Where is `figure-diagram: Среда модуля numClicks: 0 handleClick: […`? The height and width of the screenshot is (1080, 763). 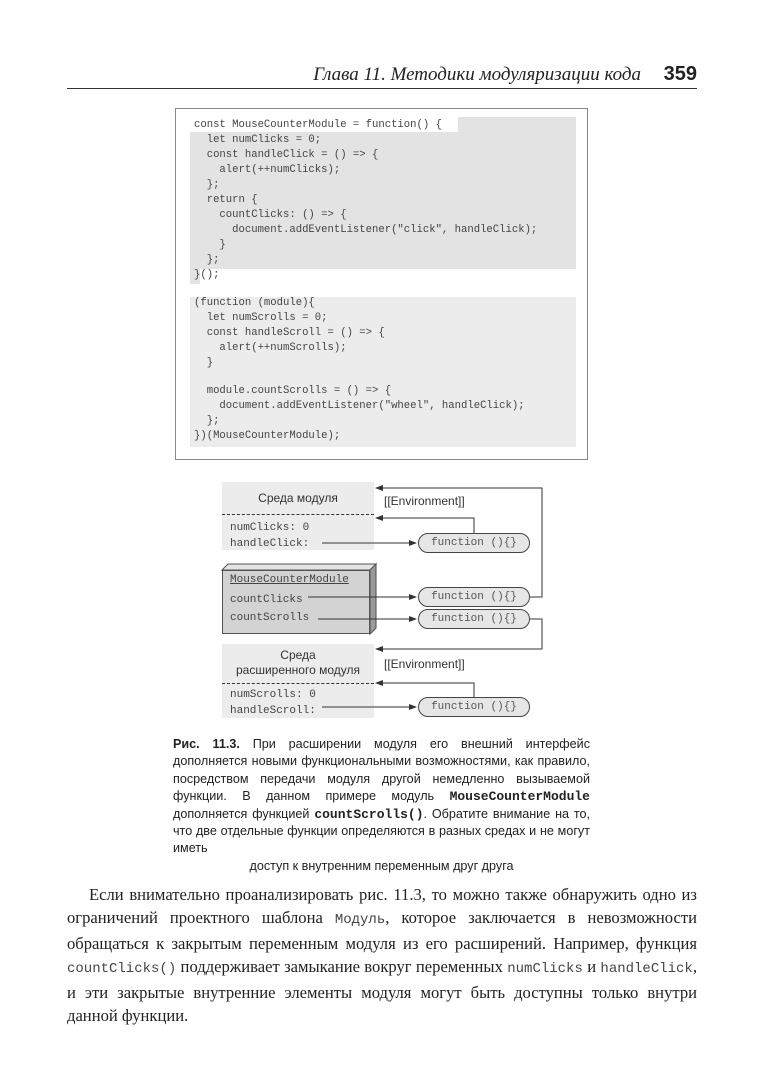
figure-diagram: Среда модуля numClicks: 0 handleClick: [… is located at coordinates (385, 601).